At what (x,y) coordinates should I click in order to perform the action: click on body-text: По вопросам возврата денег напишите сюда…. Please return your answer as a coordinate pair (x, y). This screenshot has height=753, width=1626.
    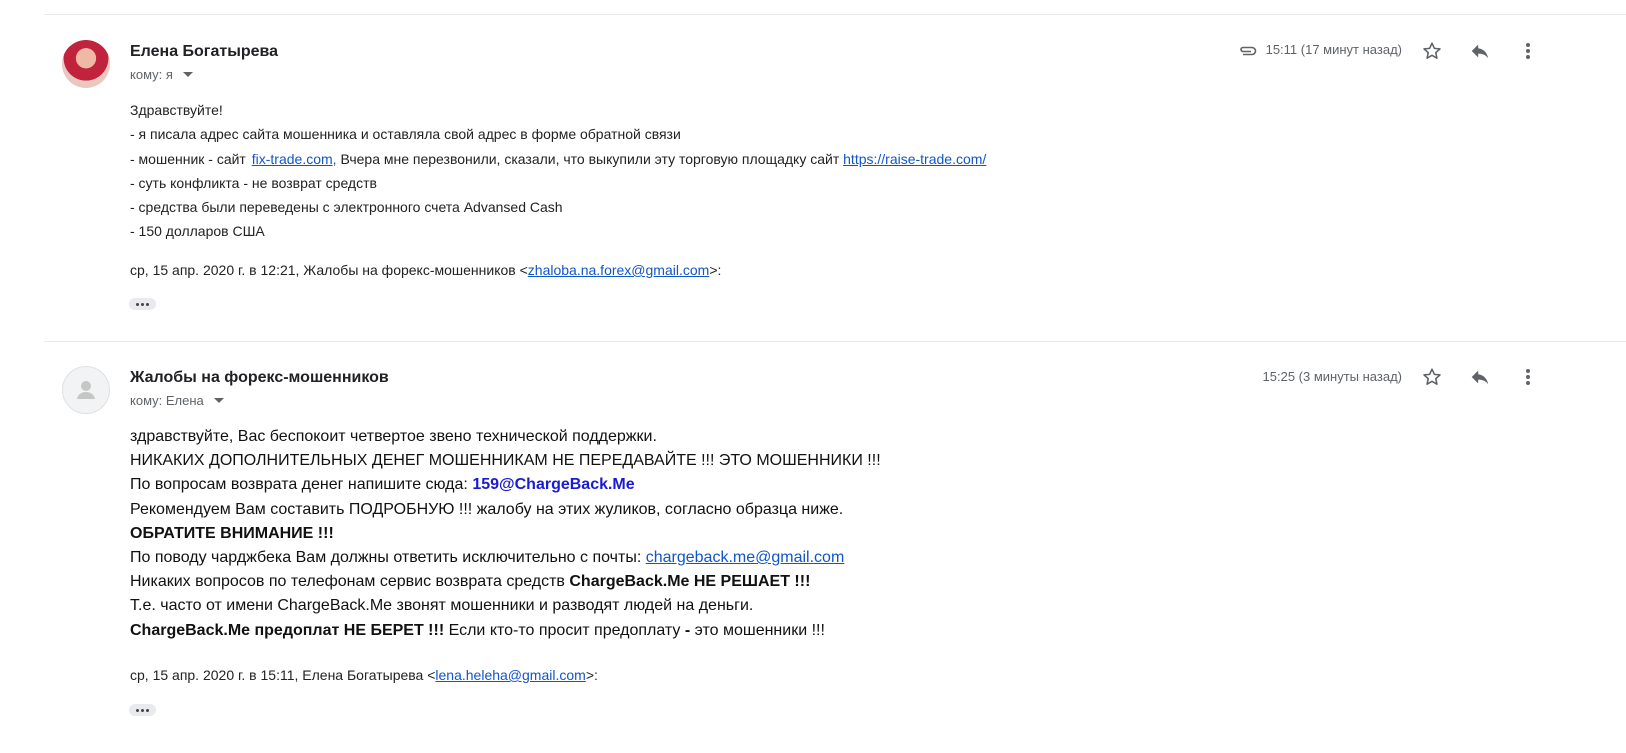
    Looking at the image, I should click on (301, 485).